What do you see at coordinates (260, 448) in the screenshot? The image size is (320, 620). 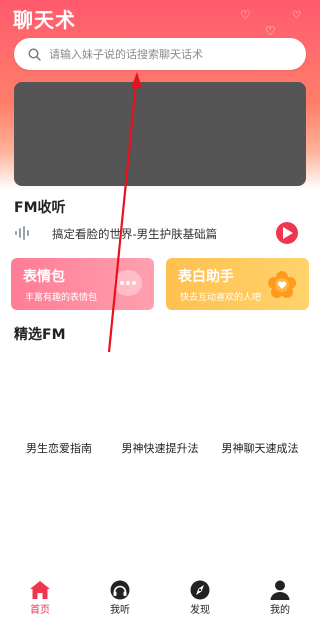 I see `featured-fm-item: 男神聊天速成法` at bounding box center [260, 448].